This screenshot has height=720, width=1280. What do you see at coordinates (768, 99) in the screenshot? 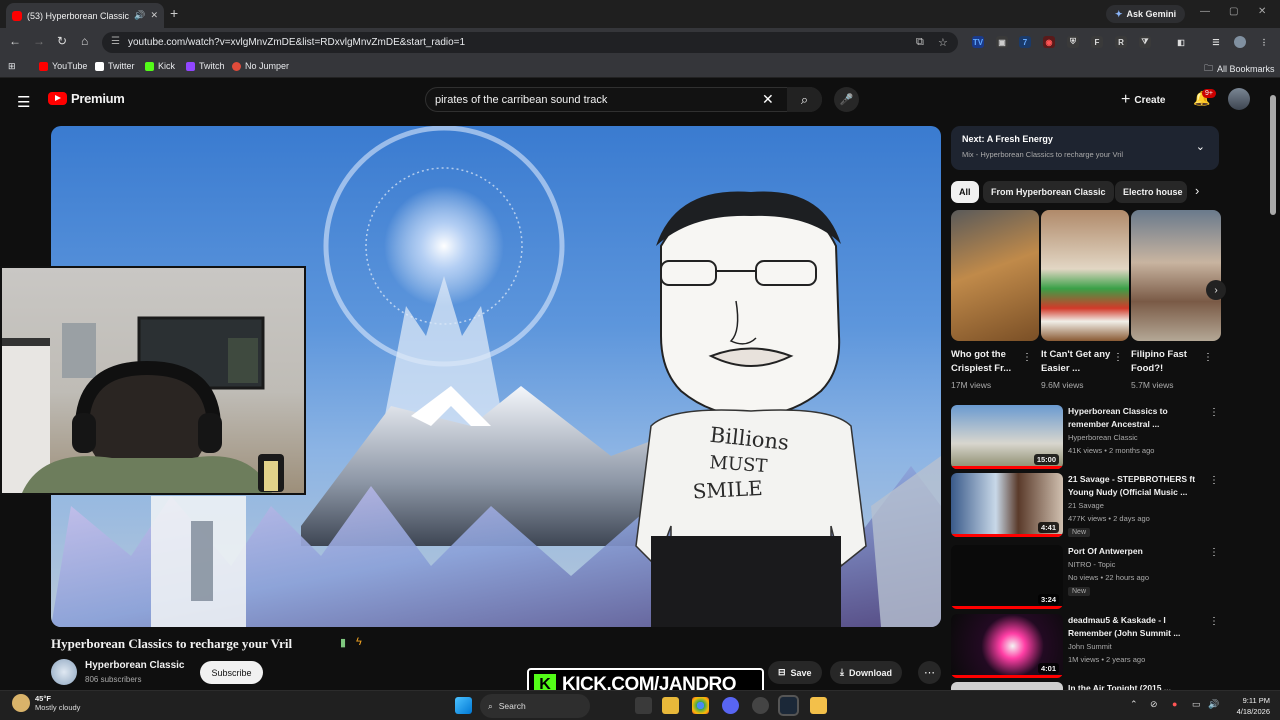
I see `clear-search-icon: ✕` at bounding box center [768, 99].